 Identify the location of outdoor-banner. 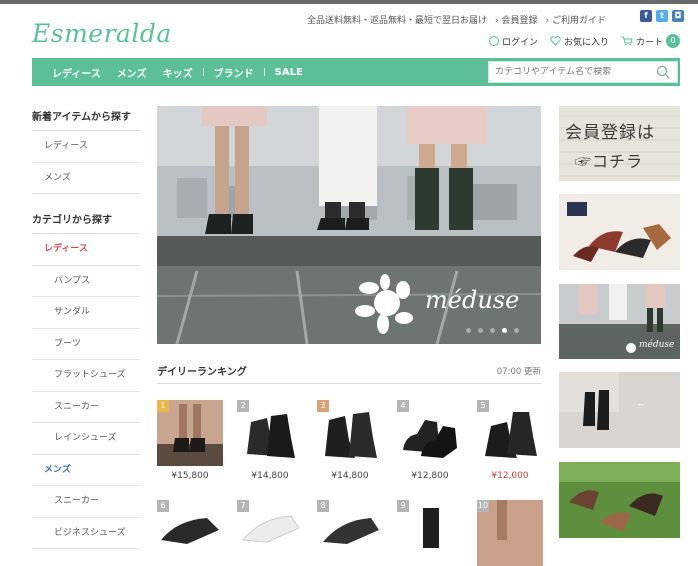
(619, 500).